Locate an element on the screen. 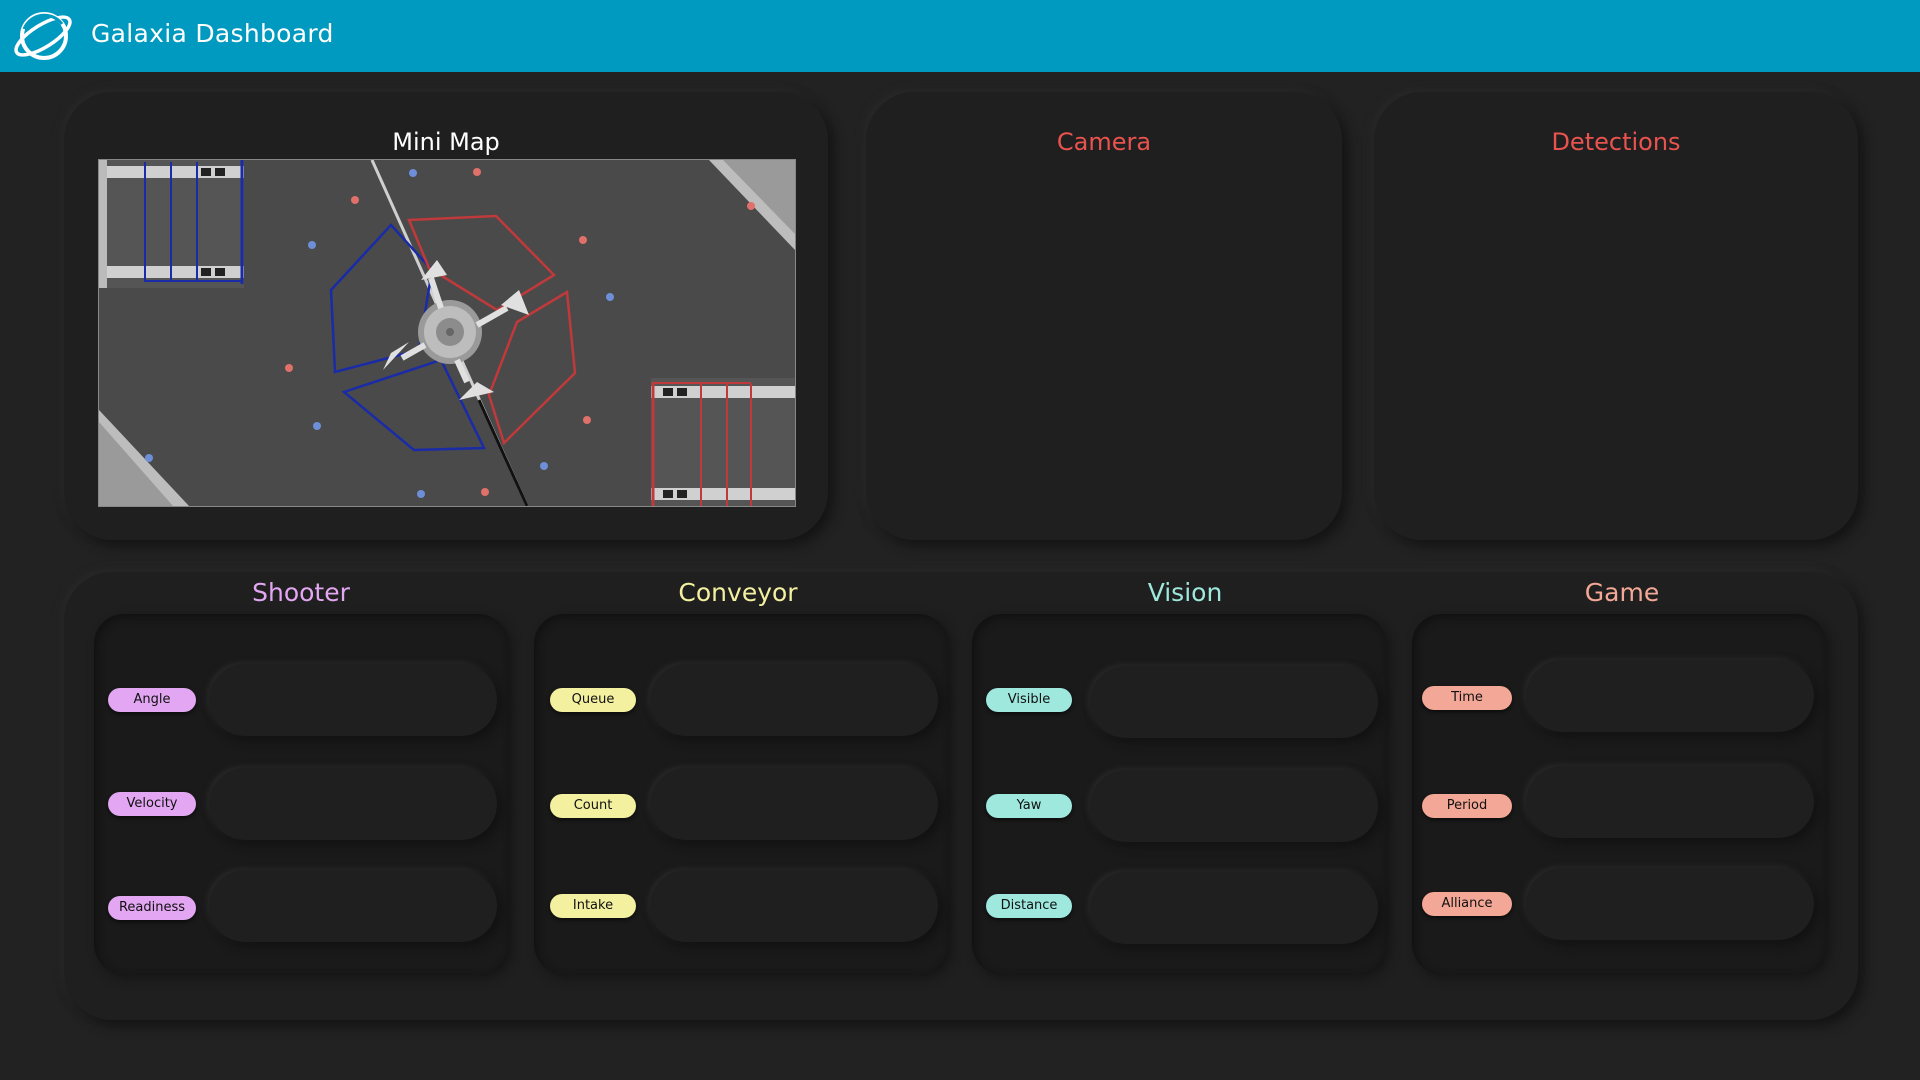  vision-panel: Visible Yaw Distance is located at coordinates (1179, 794).